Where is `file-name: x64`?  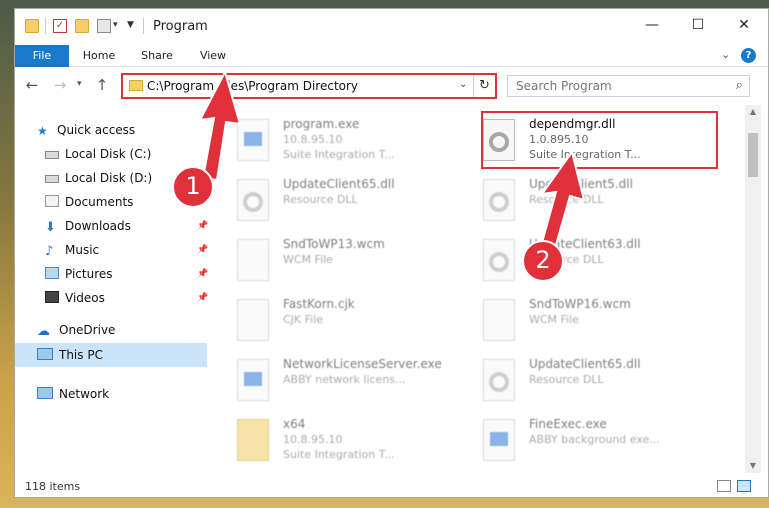
file-name: x64 is located at coordinates (294, 424).